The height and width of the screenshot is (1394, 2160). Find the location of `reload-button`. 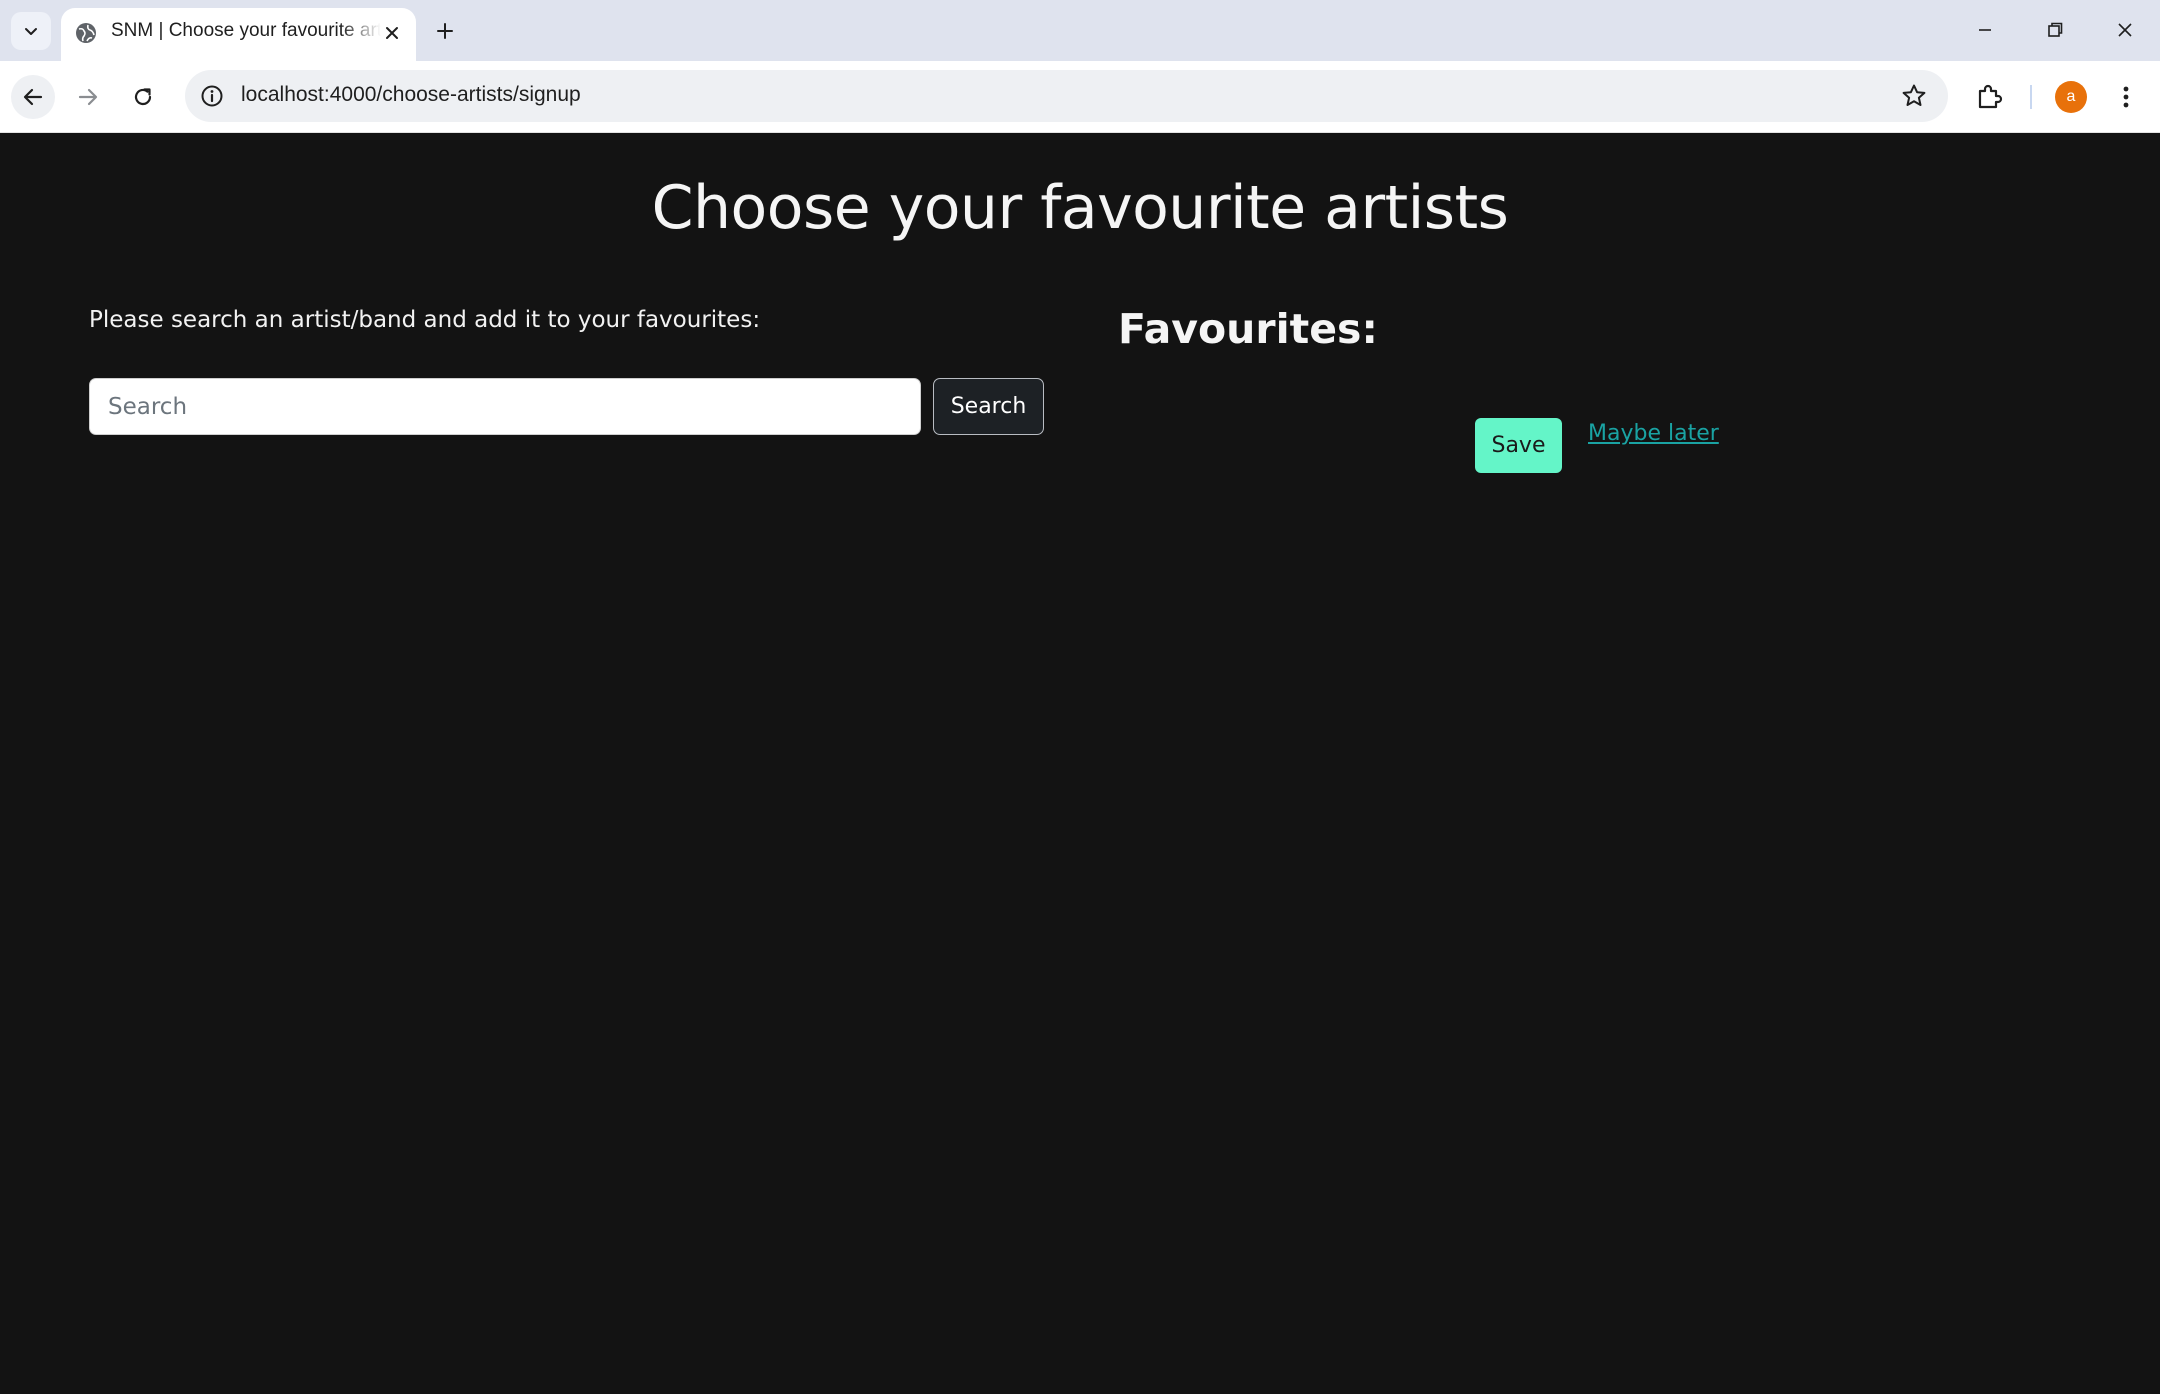

reload-button is located at coordinates (143, 97).